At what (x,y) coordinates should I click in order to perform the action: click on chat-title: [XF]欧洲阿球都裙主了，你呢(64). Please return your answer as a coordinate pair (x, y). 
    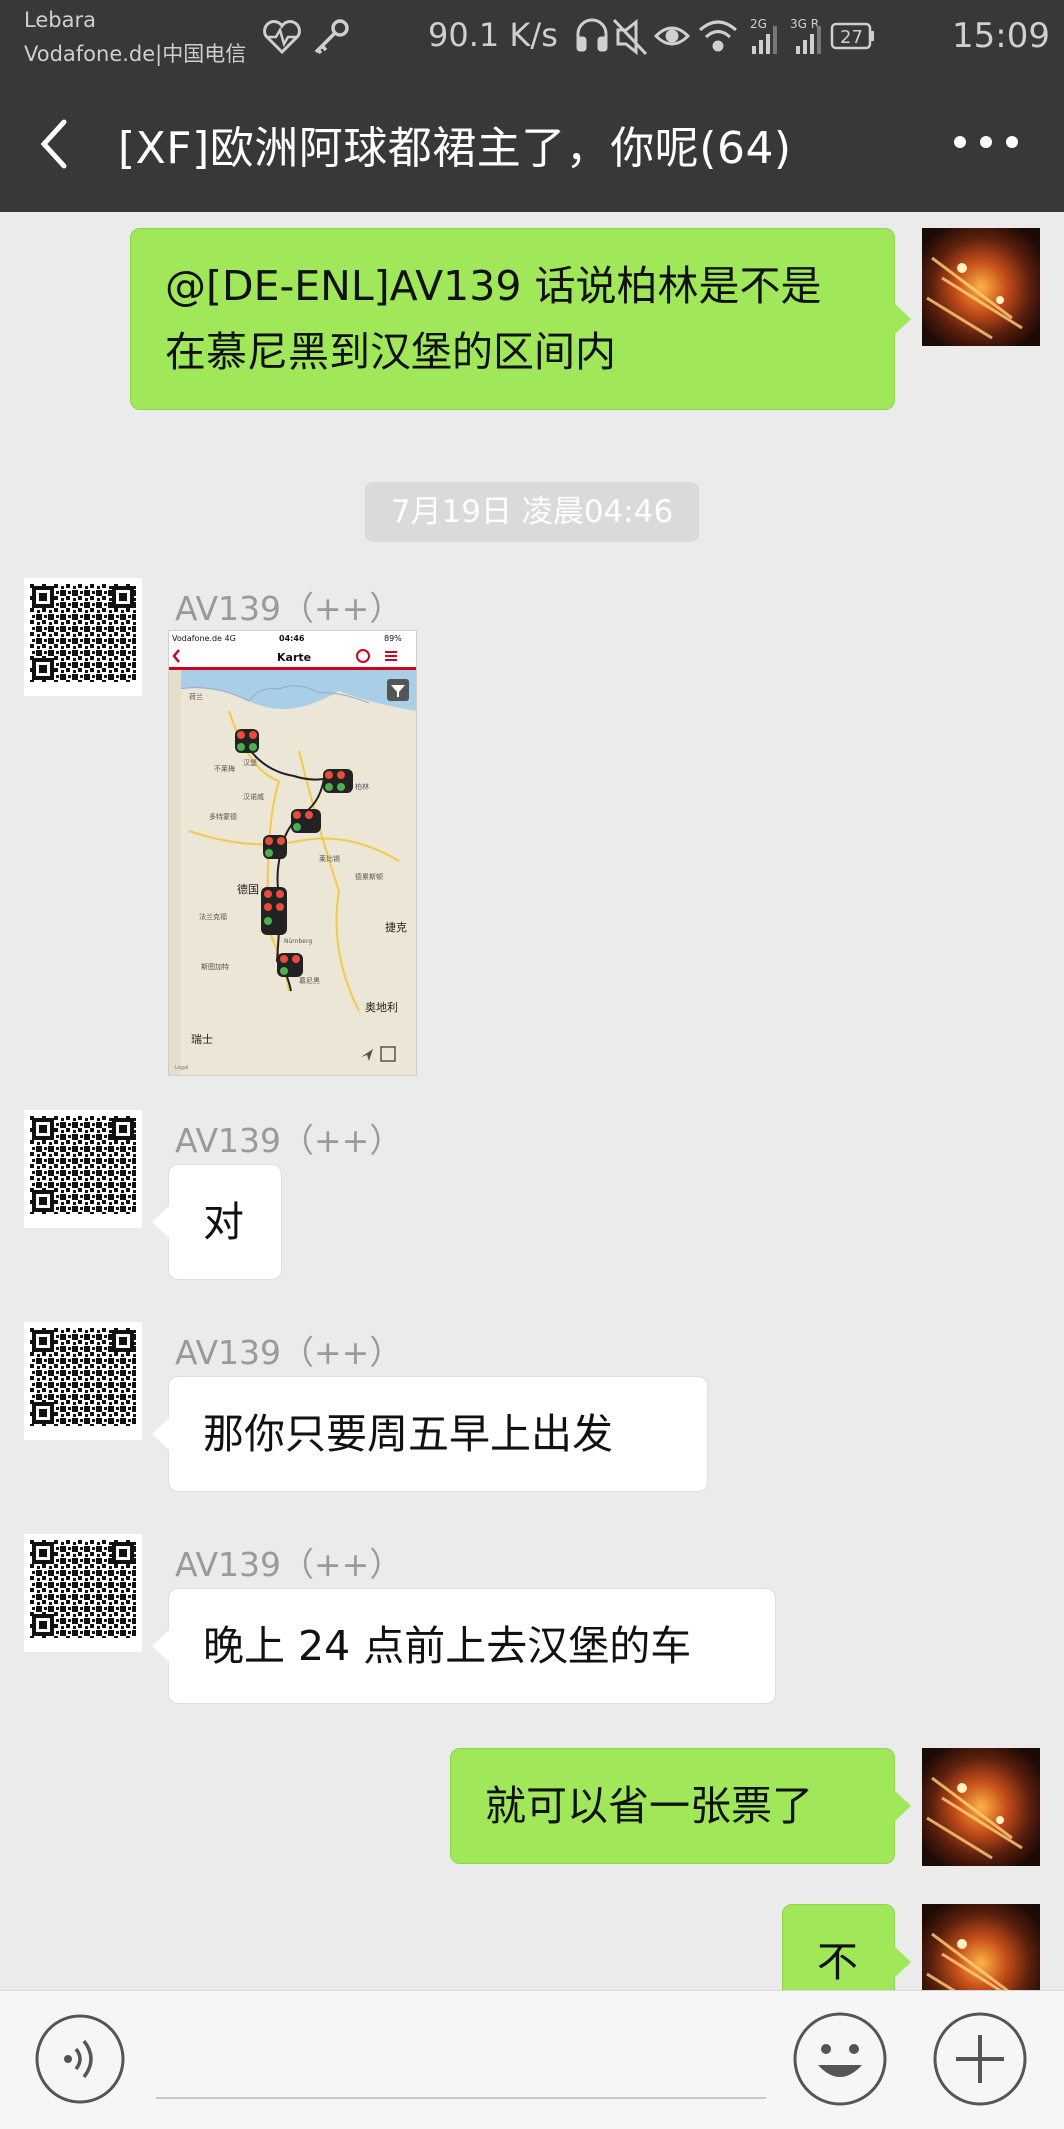
    Looking at the image, I should click on (455, 144).